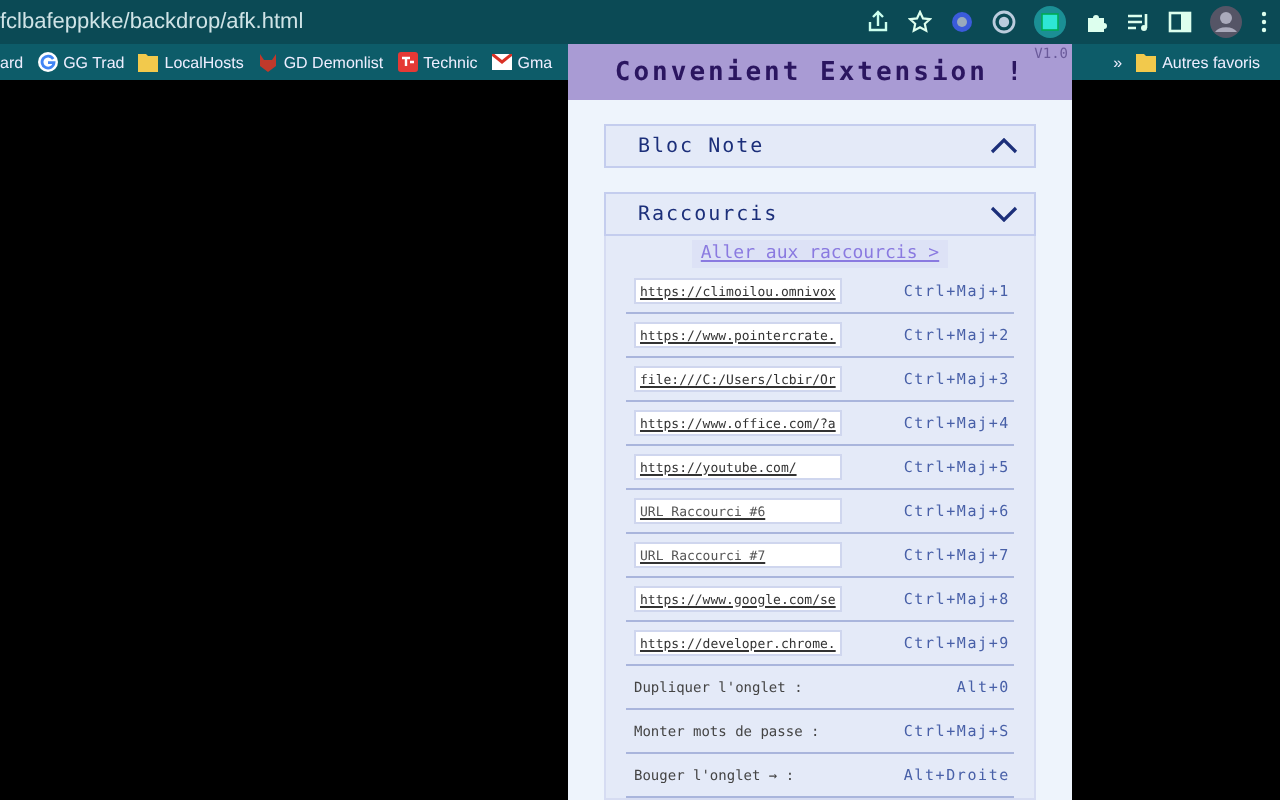  What do you see at coordinates (920, 22) in the screenshot?
I see `star-icon` at bounding box center [920, 22].